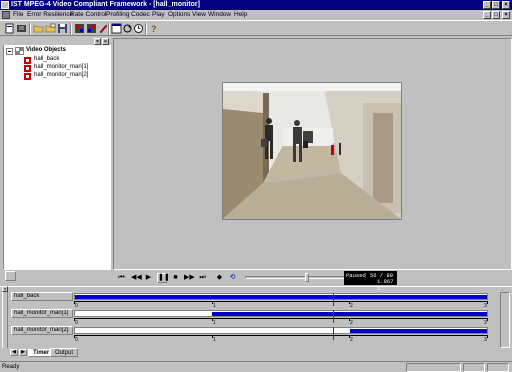  What do you see at coordinates (46, 59) in the screenshot?
I see `tree-item-hall-back: hall_back` at bounding box center [46, 59].